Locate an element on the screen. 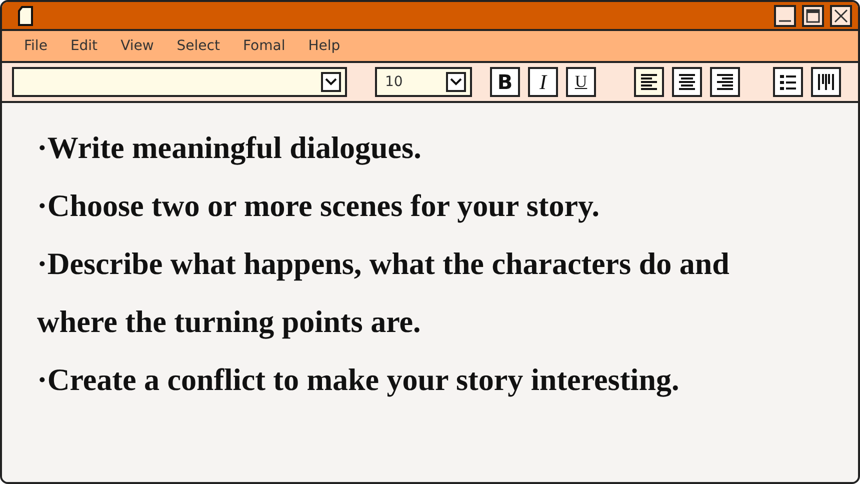 The height and width of the screenshot is (484, 860). align-right-icon is located at coordinates (725, 82).